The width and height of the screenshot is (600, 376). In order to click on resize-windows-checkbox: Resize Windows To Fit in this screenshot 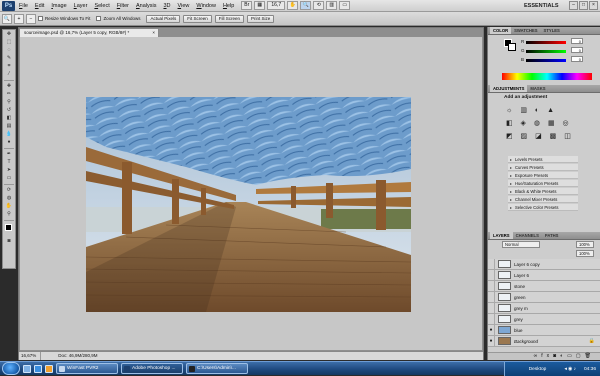, I will do `click(64, 18)`.